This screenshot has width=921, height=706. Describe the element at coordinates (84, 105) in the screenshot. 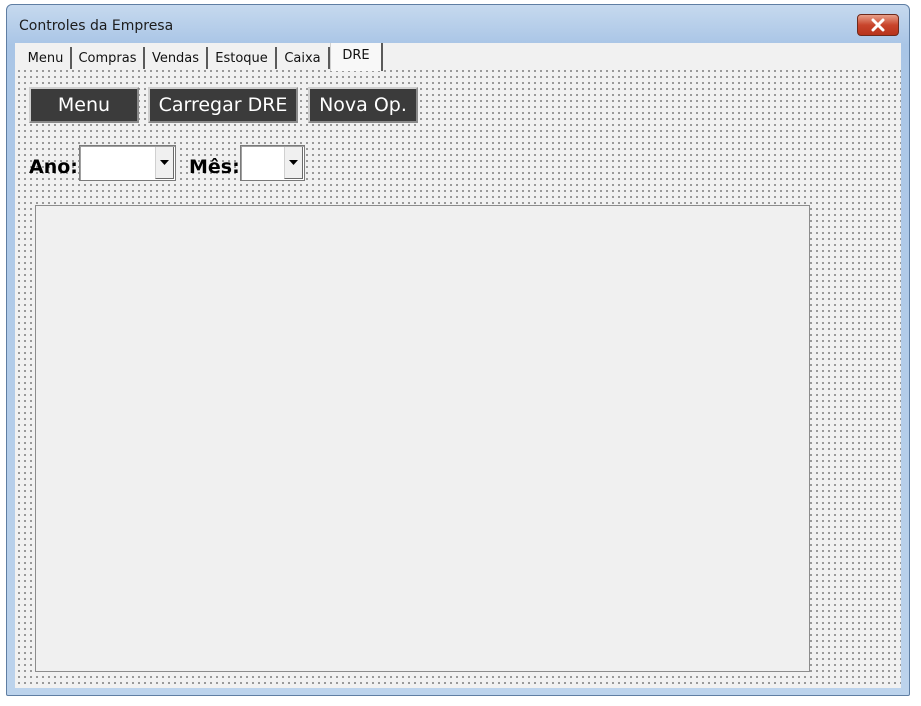

I see `menu-button: Menu` at that location.